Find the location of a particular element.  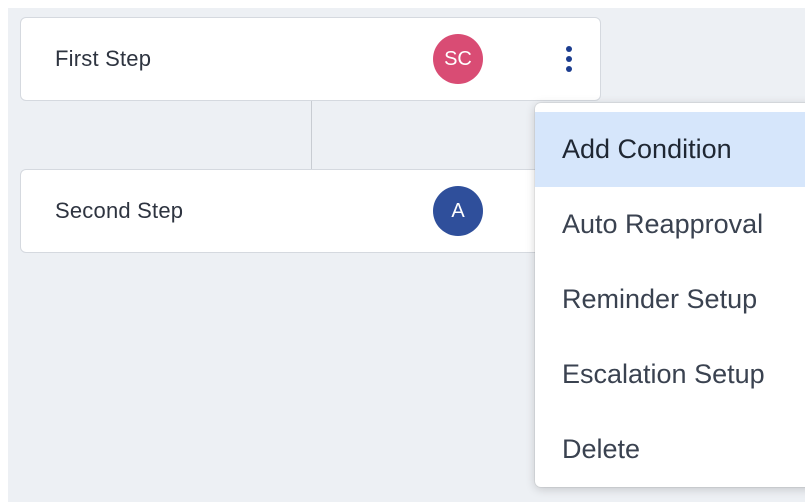

step-title: Second Step is located at coordinates (119, 210).